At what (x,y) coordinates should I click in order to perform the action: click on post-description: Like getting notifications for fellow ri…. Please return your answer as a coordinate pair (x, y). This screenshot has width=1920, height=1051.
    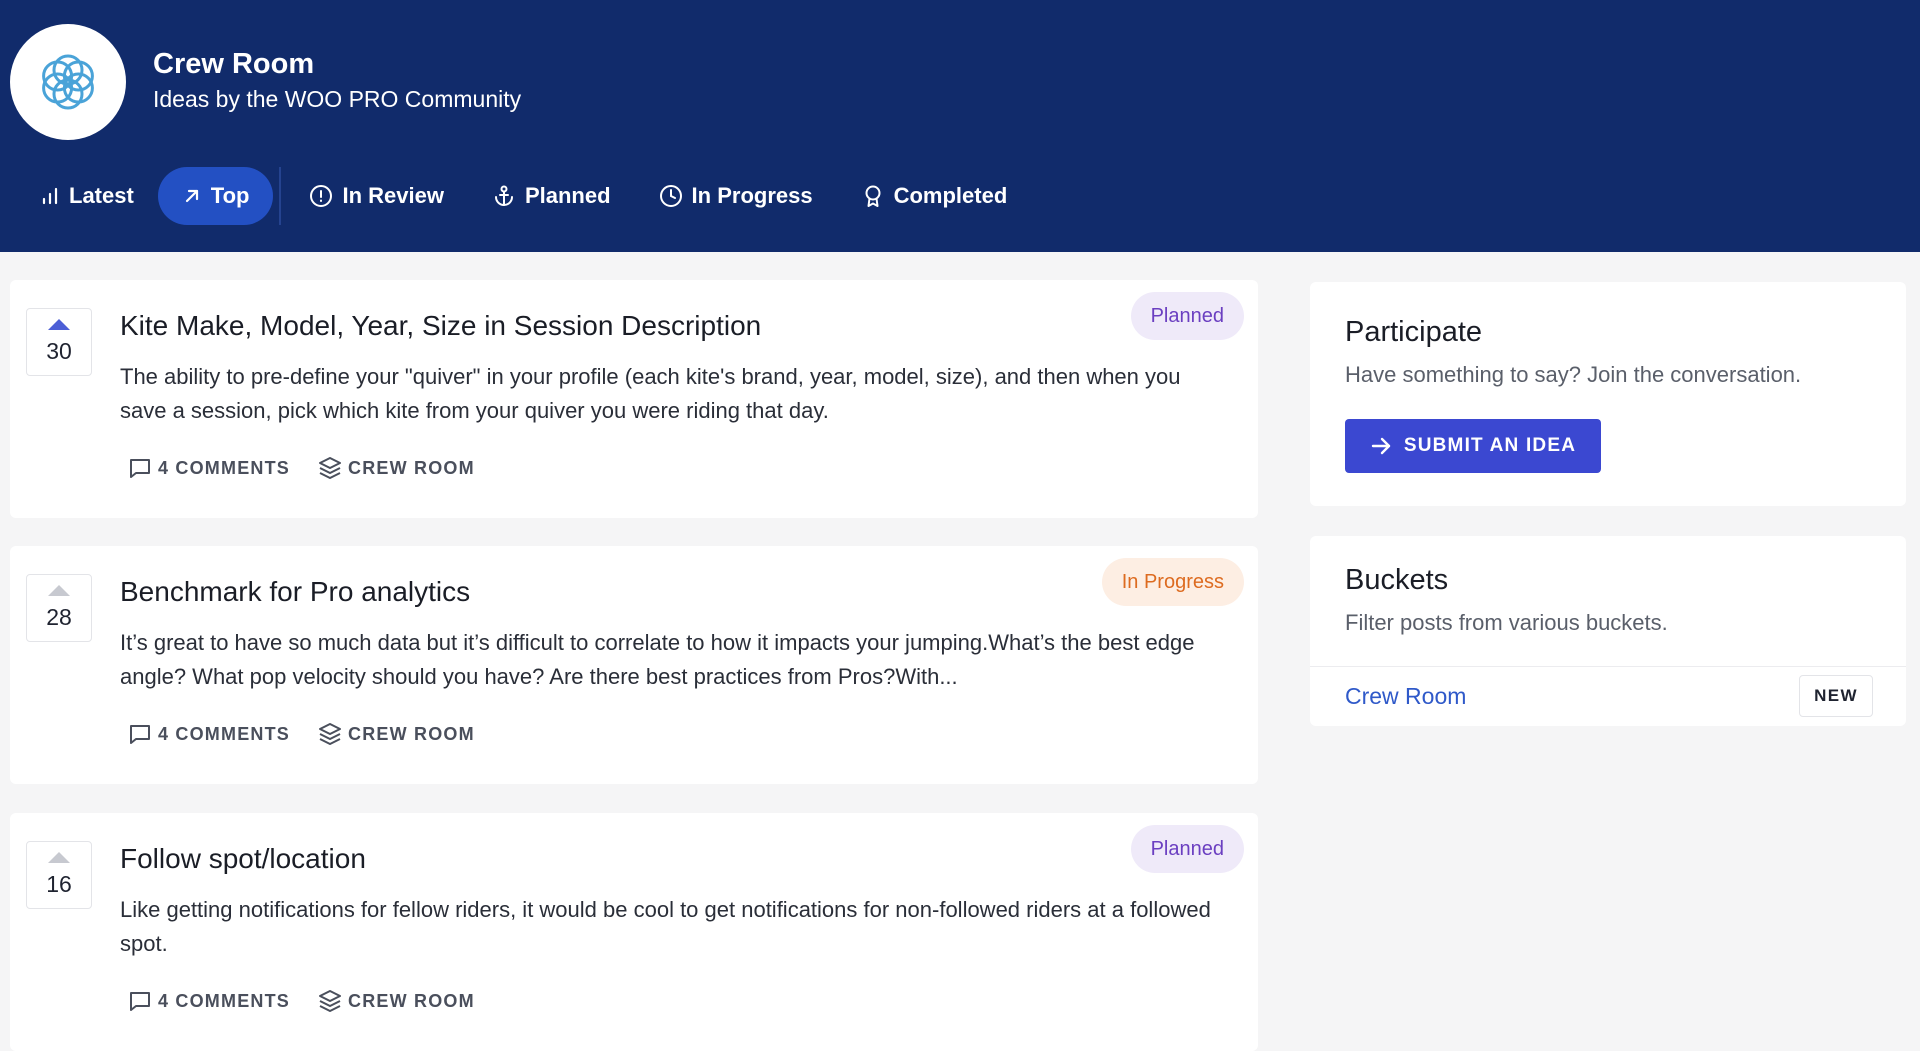
    Looking at the image, I should click on (665, 926).